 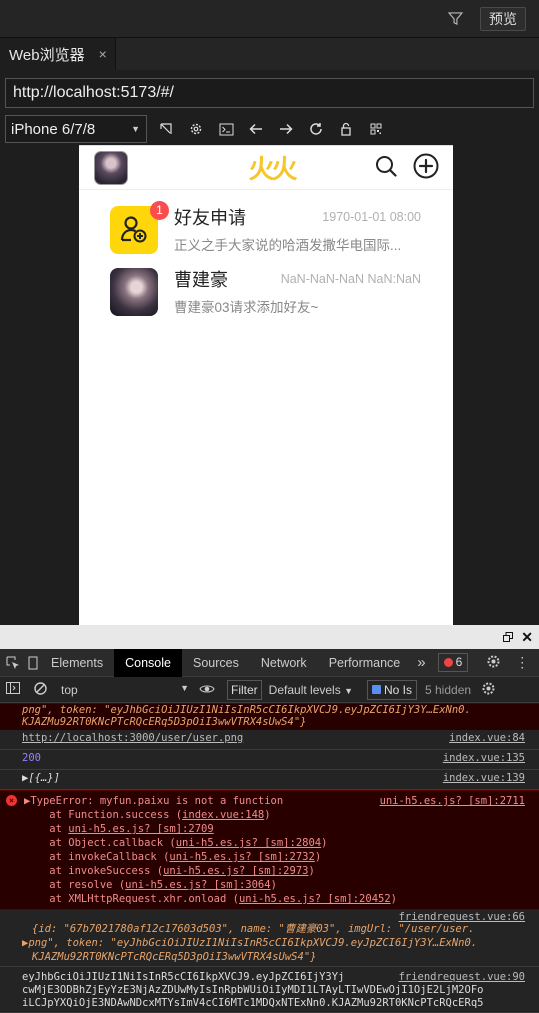 I want to click on log-link: http://localhost:3000/user/user.png, so click(x=132, y=738).